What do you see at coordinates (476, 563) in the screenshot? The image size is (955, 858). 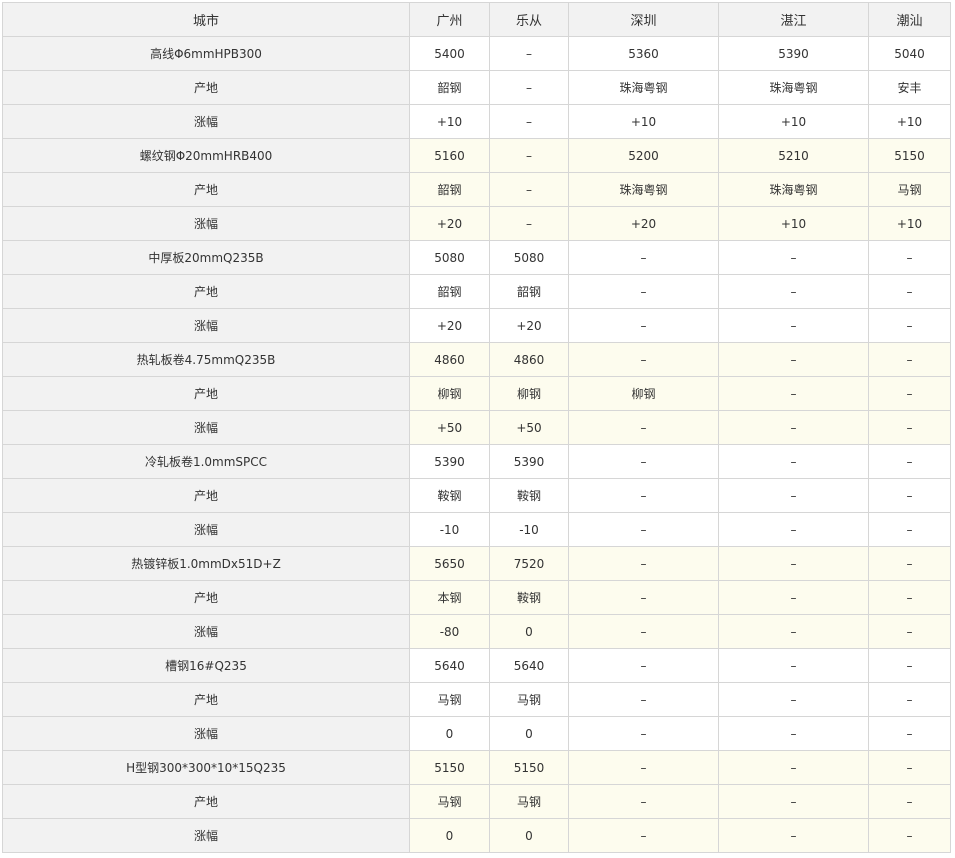 I see `table-row: 热镀锌板1.0mmDx51D+Z 5650 7520– – –` at bounding box center [476, 563].